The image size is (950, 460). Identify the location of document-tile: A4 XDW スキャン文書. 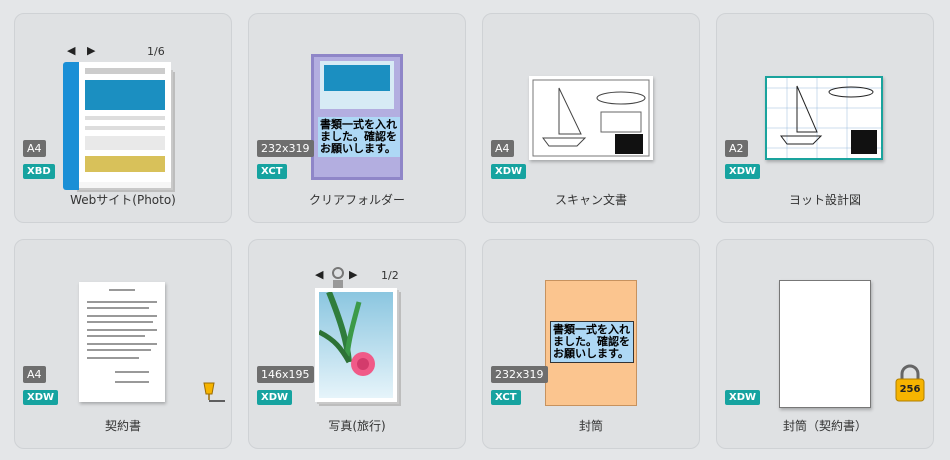
(591, 118).